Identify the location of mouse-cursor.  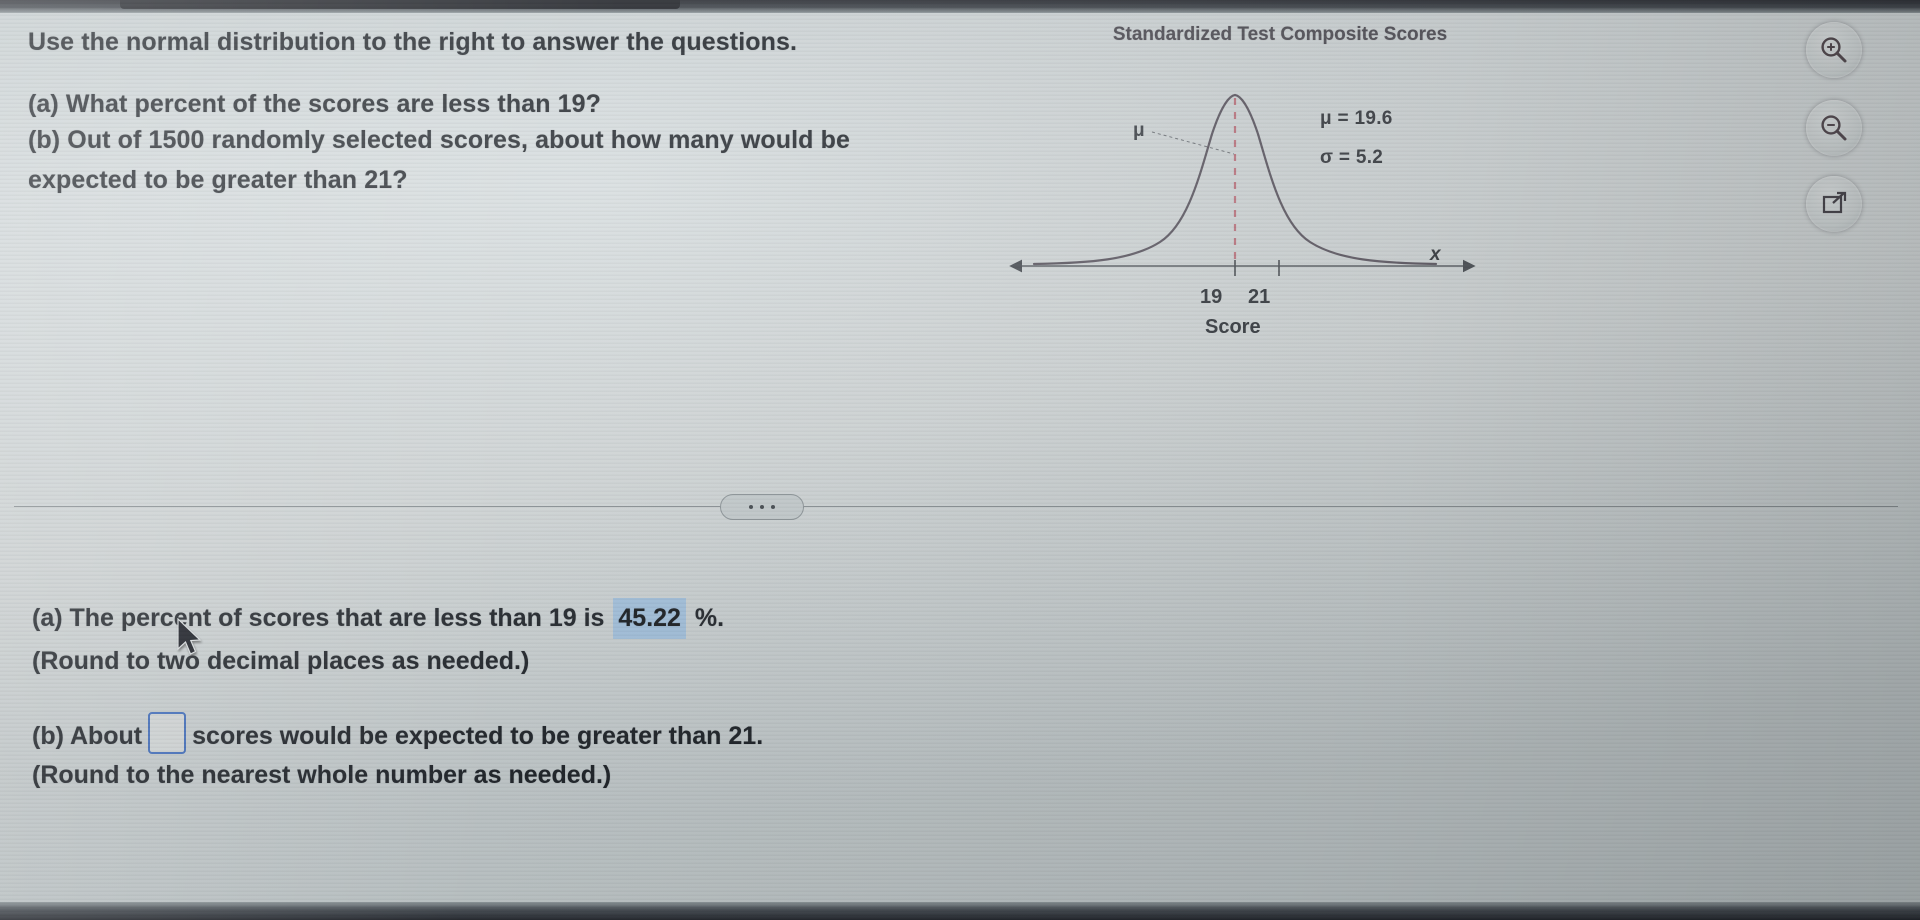
(189, 636).